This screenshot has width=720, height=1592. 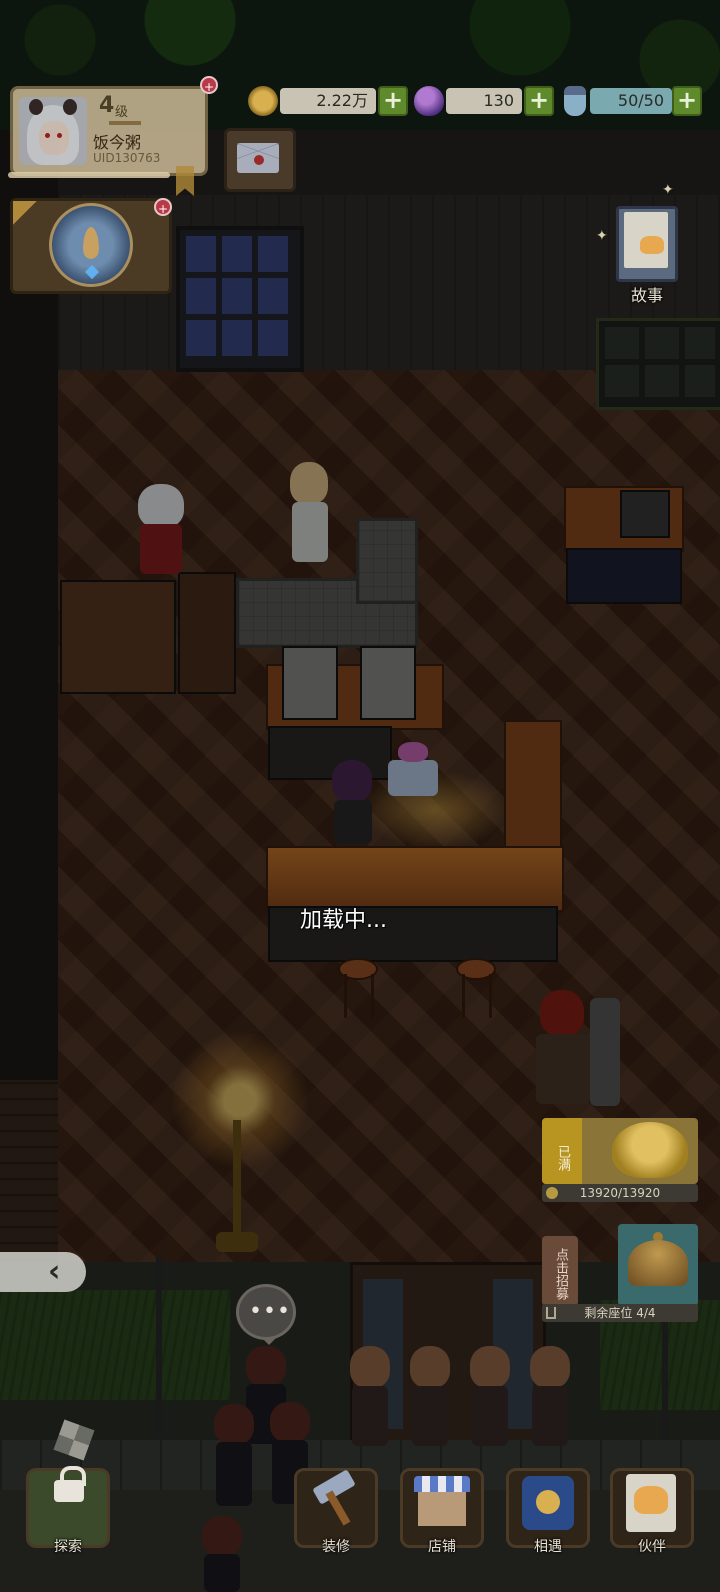 What do you see at coordinates (91, 246) in the screenshot?
I see `season-pass-button` at bounding box center [91, 246].